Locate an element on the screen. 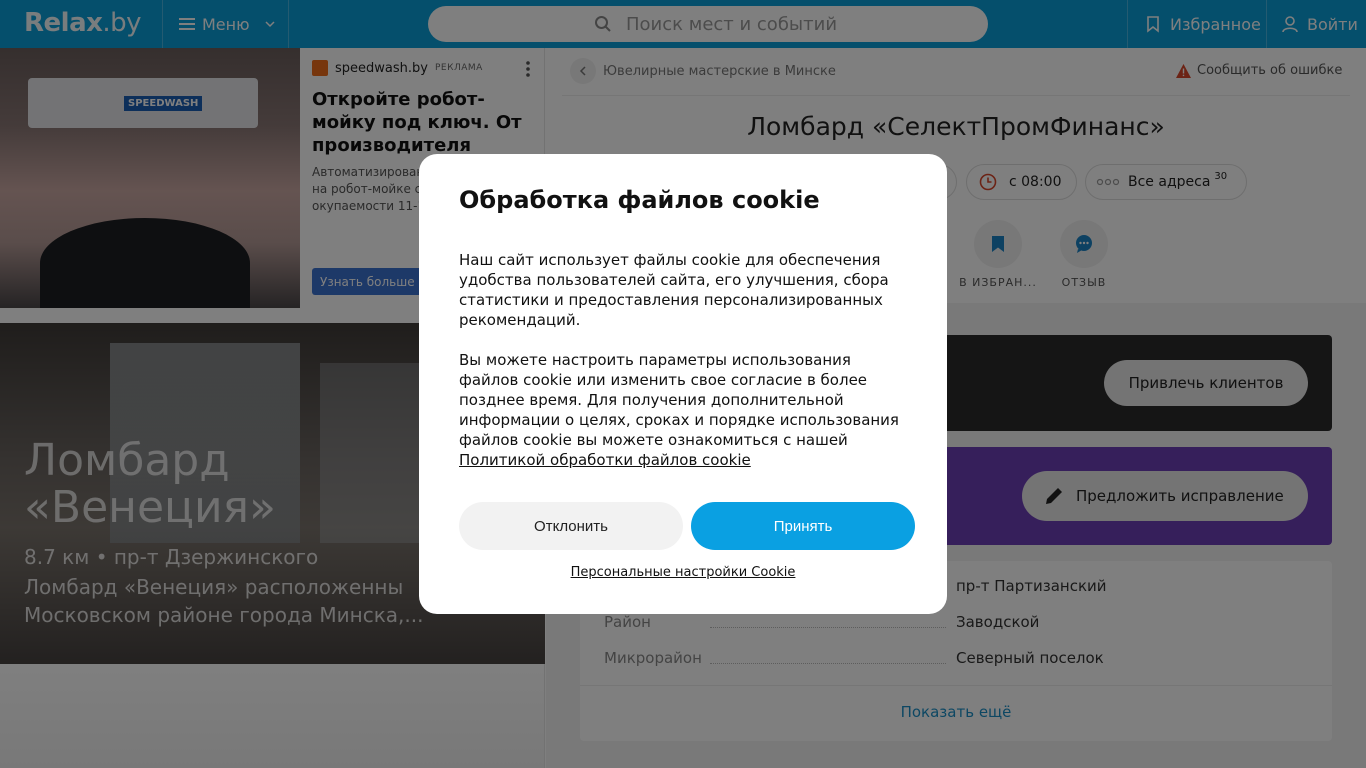 The width and height of the screenshot is (1366, 768). accept-button: Принять is located at coordinates (803, 526).